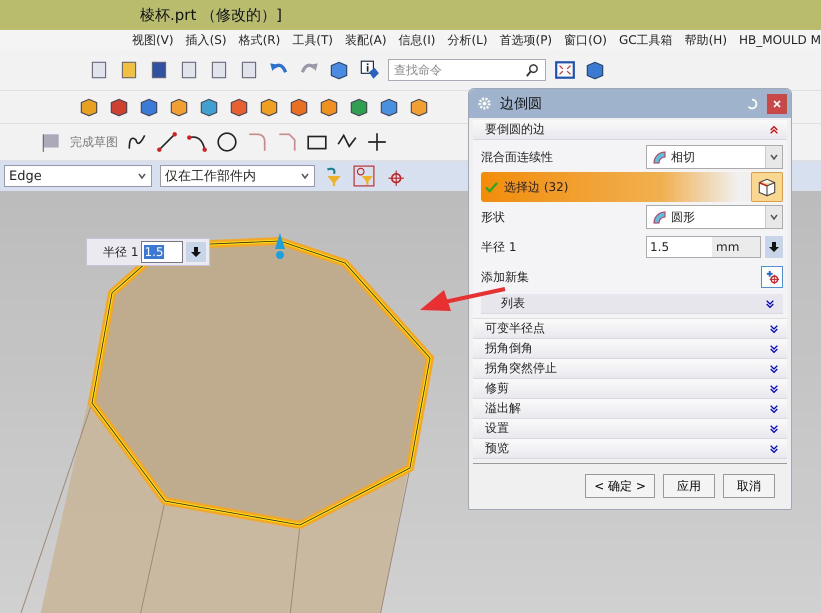 This screenshot has width=821, height=613. Describe the element at coordinates (162, 252) in the screenshot. I see `radius-input: 1.5` at that location.